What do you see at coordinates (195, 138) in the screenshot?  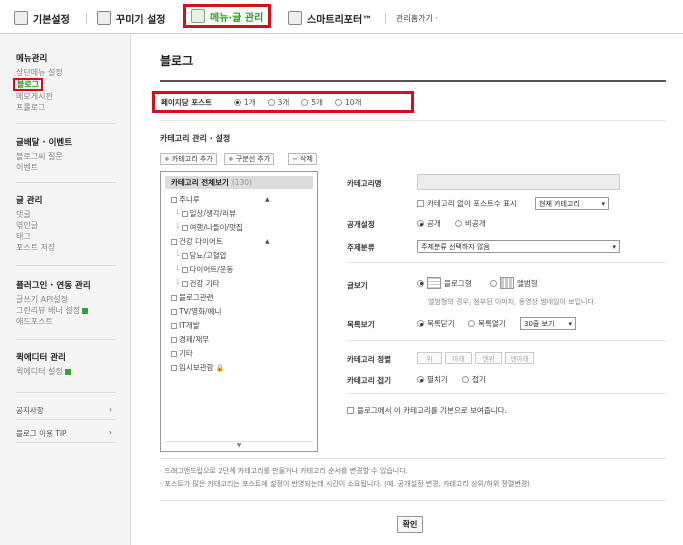 I see `category-section-title: 카테고리 관리 · 설정` at bounding box center [195, 138].